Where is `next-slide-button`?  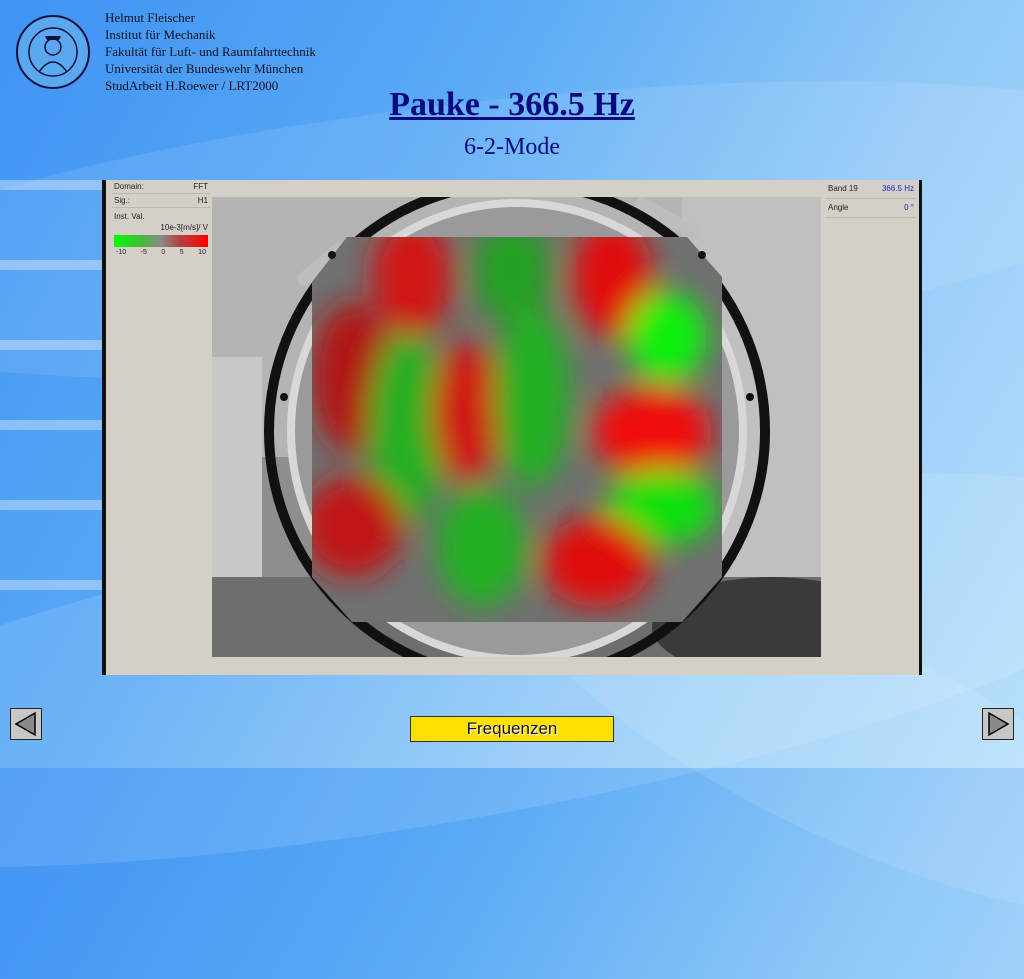
next-slide-button is located at coordinates (998, 724).